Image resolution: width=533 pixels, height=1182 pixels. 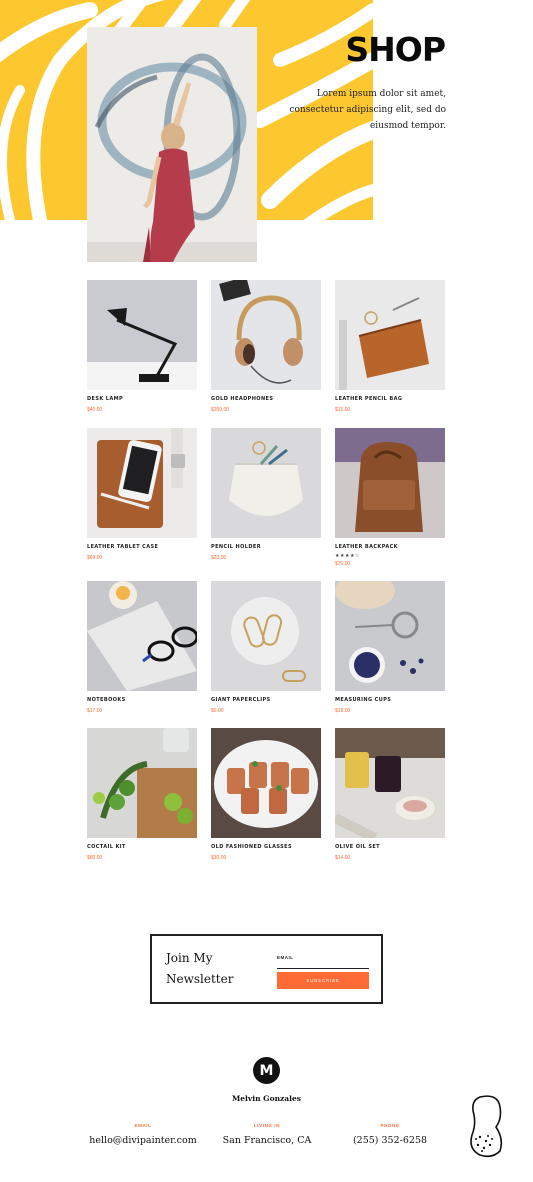 I want to click on product-name: OLD FASHIONED GLASSES, so click(x=266, y=847).